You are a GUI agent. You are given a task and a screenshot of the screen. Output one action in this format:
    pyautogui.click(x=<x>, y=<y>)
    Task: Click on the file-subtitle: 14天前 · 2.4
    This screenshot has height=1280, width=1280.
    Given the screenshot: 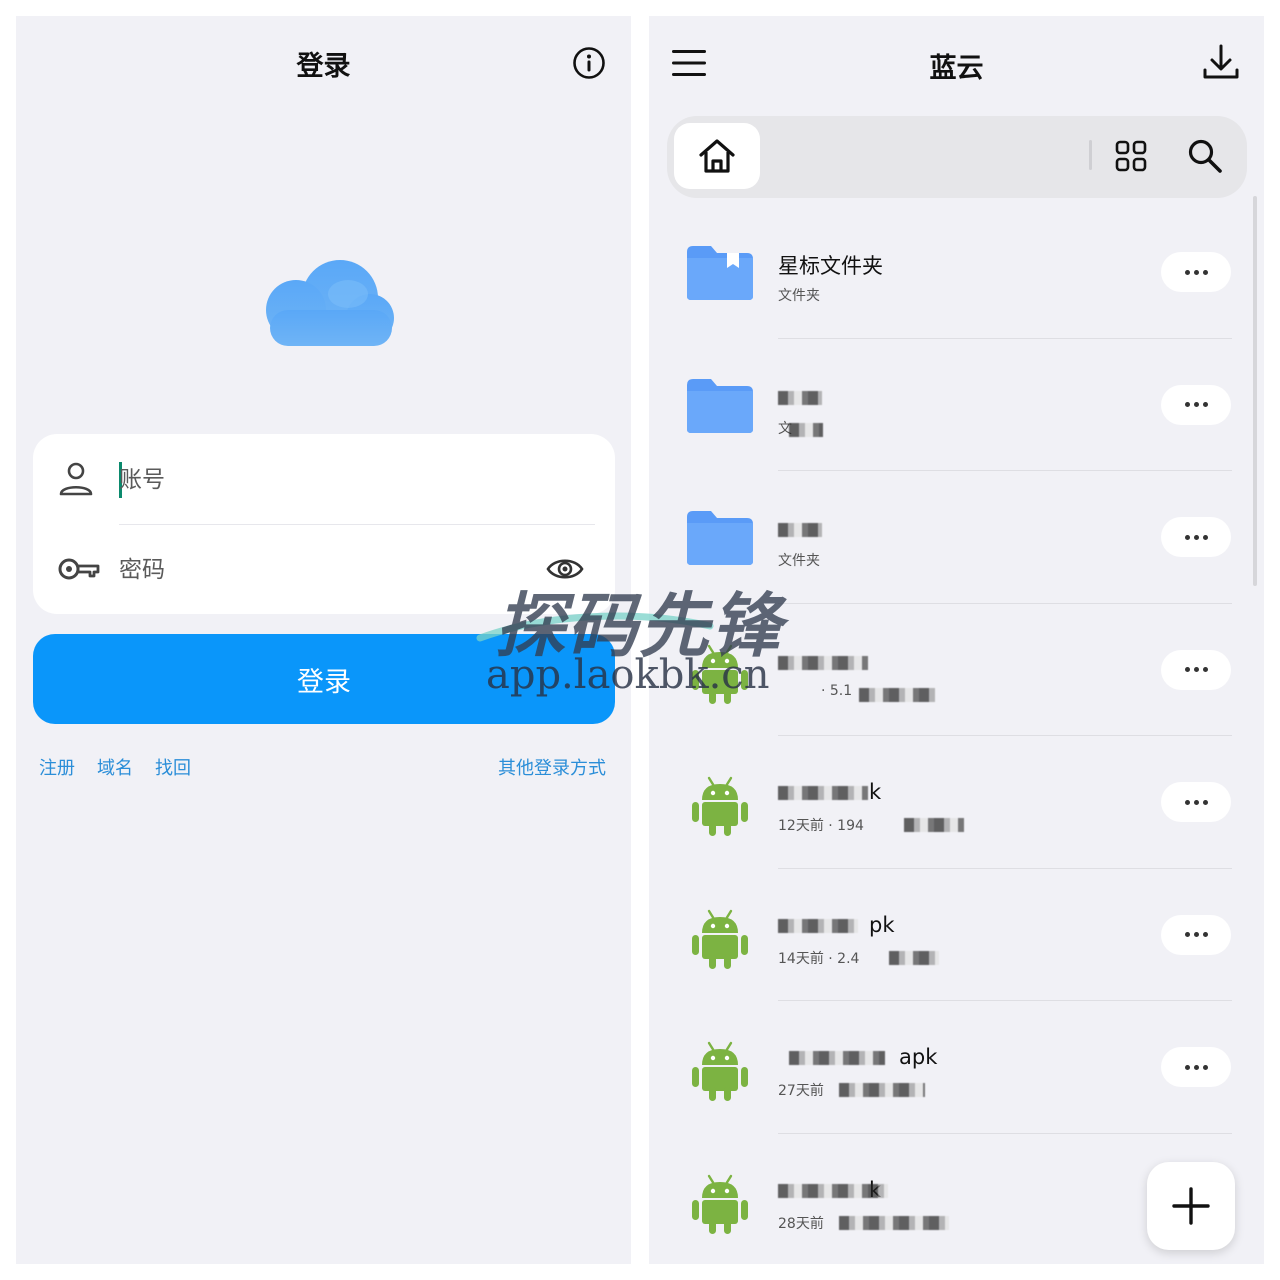 What is the action you would take?
    pyautogui.click(x=819, y=958)
    